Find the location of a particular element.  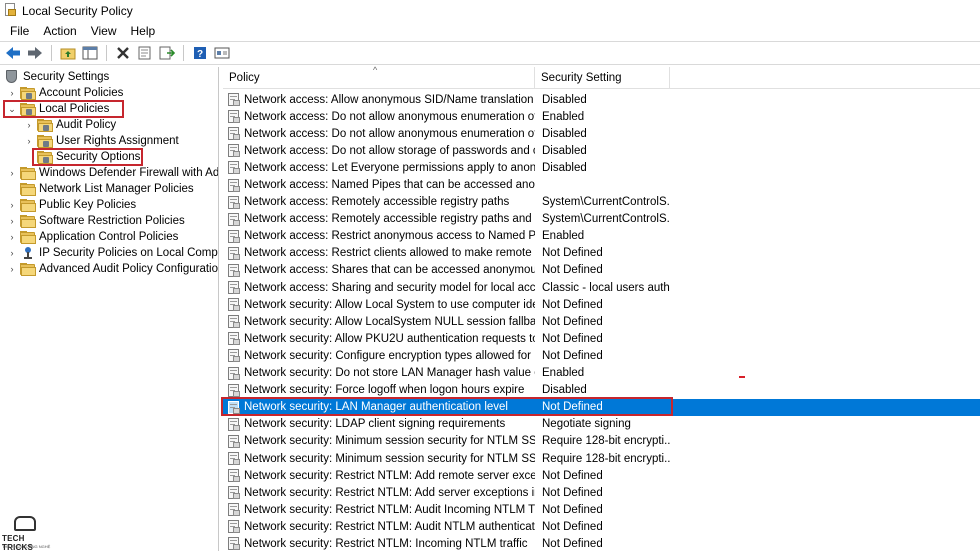

tree-item-network-list-manager: Network List Manager Policies is located at coordinates (107, 189).